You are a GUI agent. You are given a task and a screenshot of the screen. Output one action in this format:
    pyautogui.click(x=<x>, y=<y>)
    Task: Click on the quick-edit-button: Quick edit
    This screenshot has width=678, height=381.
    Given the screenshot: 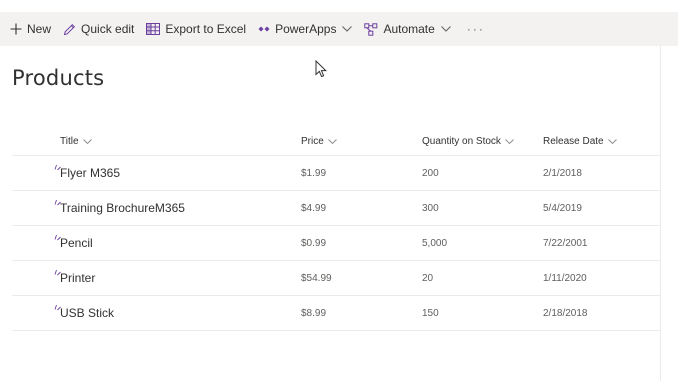 What is the action you would take?
    pyautogui.click(x=98, y=29)
    